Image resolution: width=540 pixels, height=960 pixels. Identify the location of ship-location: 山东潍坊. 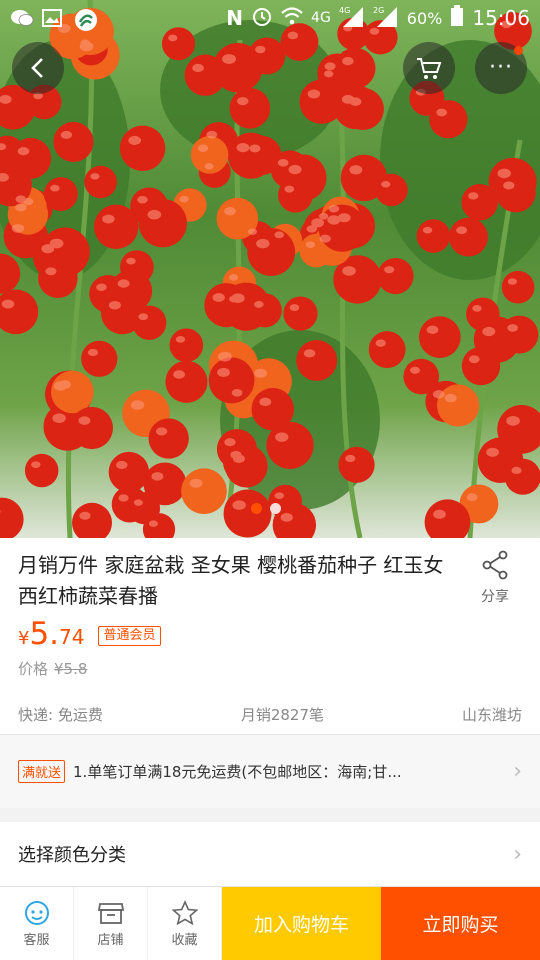
(491, 715).